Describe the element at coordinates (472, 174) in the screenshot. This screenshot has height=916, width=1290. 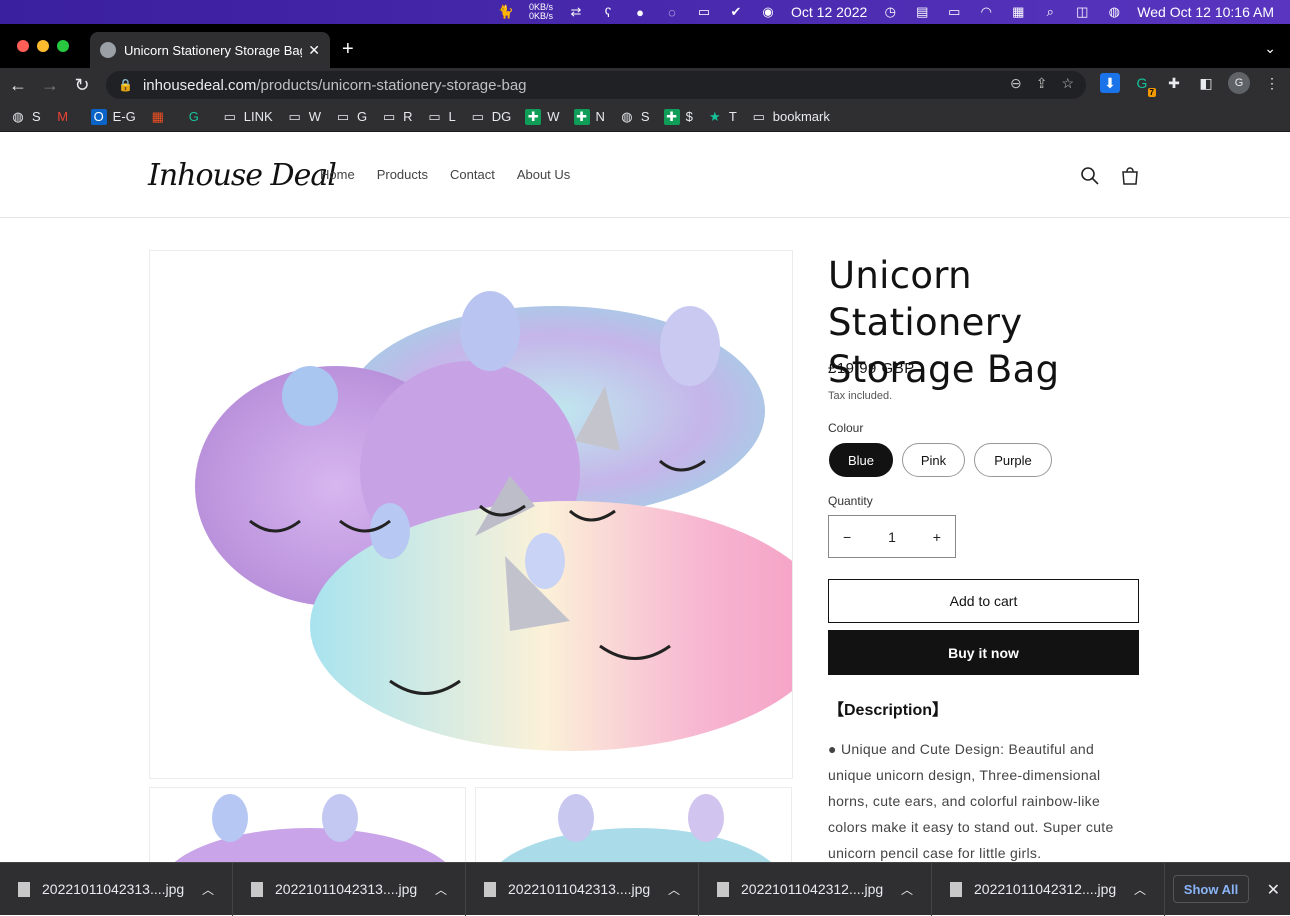
I see `nav-contact: Contact` at that location.